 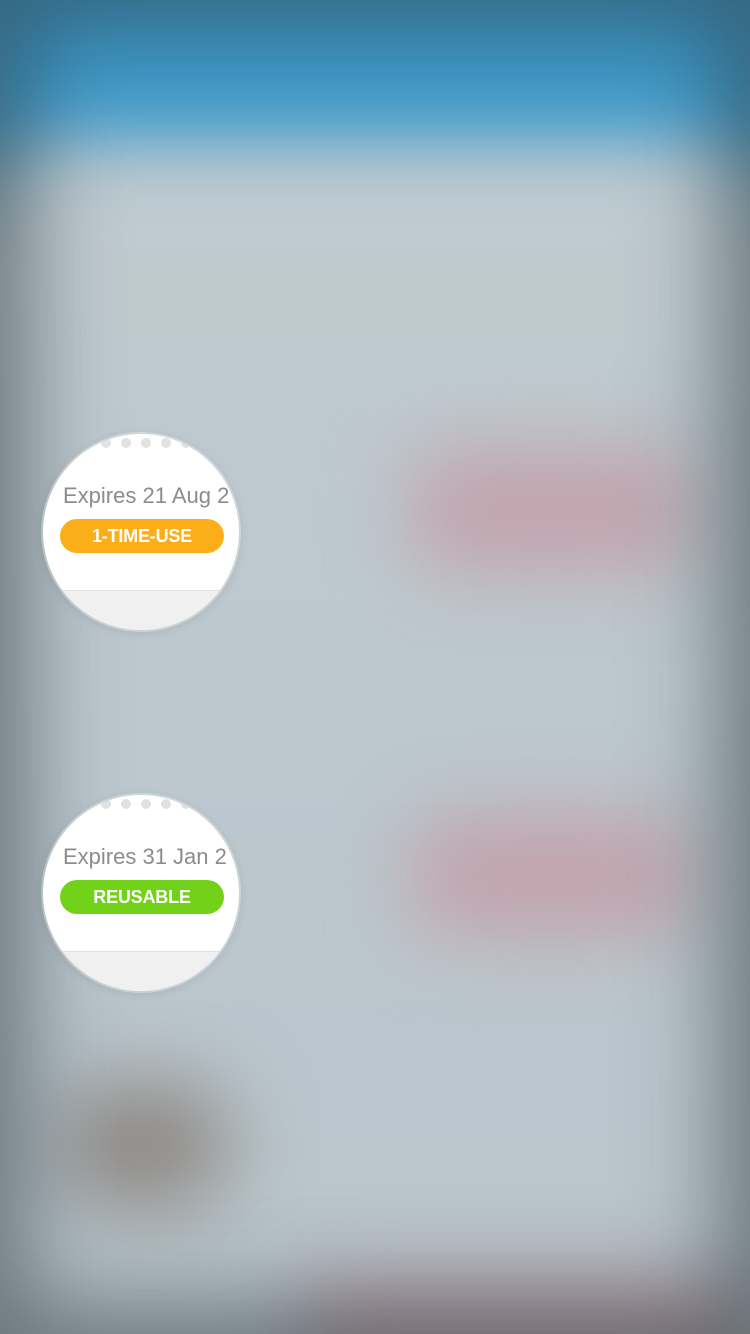 What do you see at coordinates (525, 1307) in the screenshot?
I see `blurred-footer` at bounding box center [525, 1307].